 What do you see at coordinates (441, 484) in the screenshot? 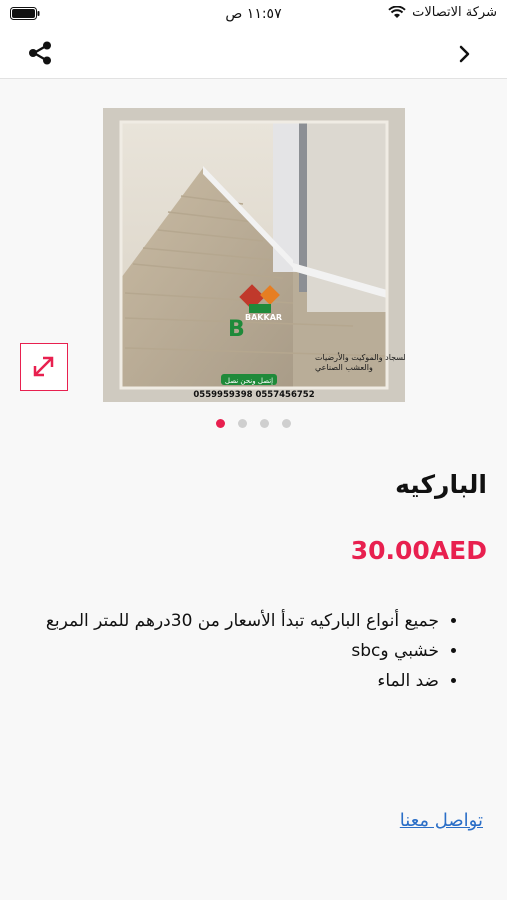
I see `product-title: الباركيه` at bounding box center [441, 484].